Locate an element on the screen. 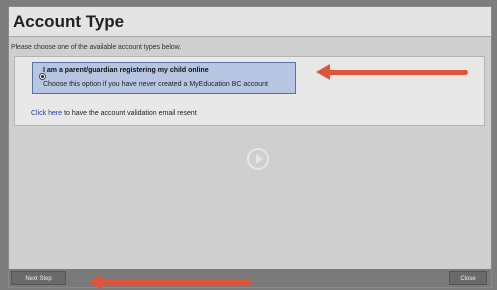 The width and height of the screenshot is (497, 290). annotation-arrow-next-step is located at coordinates (169, 282).